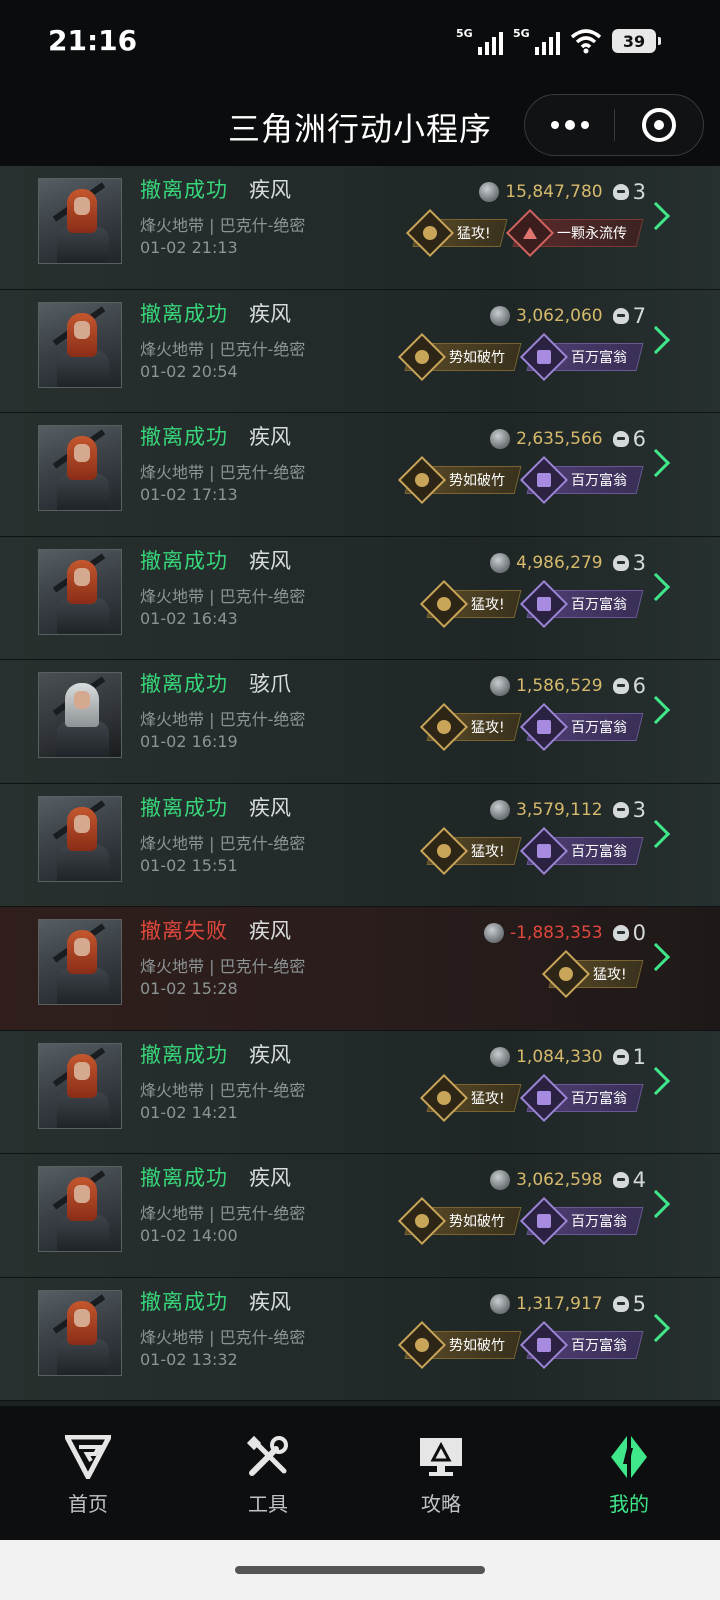  Describe the element at coordinates (659, 125) in the screenshot. I see `close-miniprogram-button` at that location.